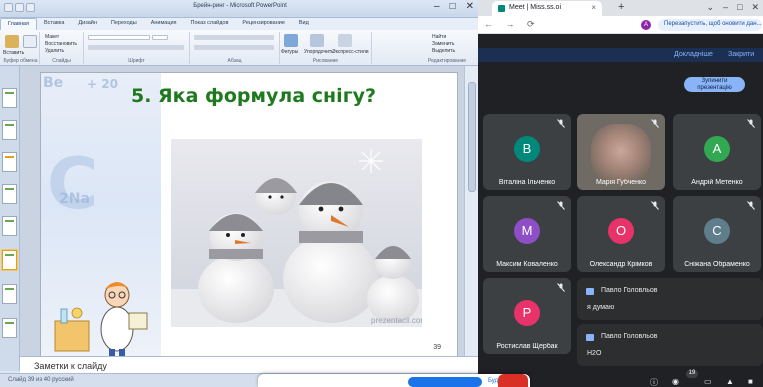 The image size is (763, 387). I want to click on group-label: Слайды, so click(61, 61).